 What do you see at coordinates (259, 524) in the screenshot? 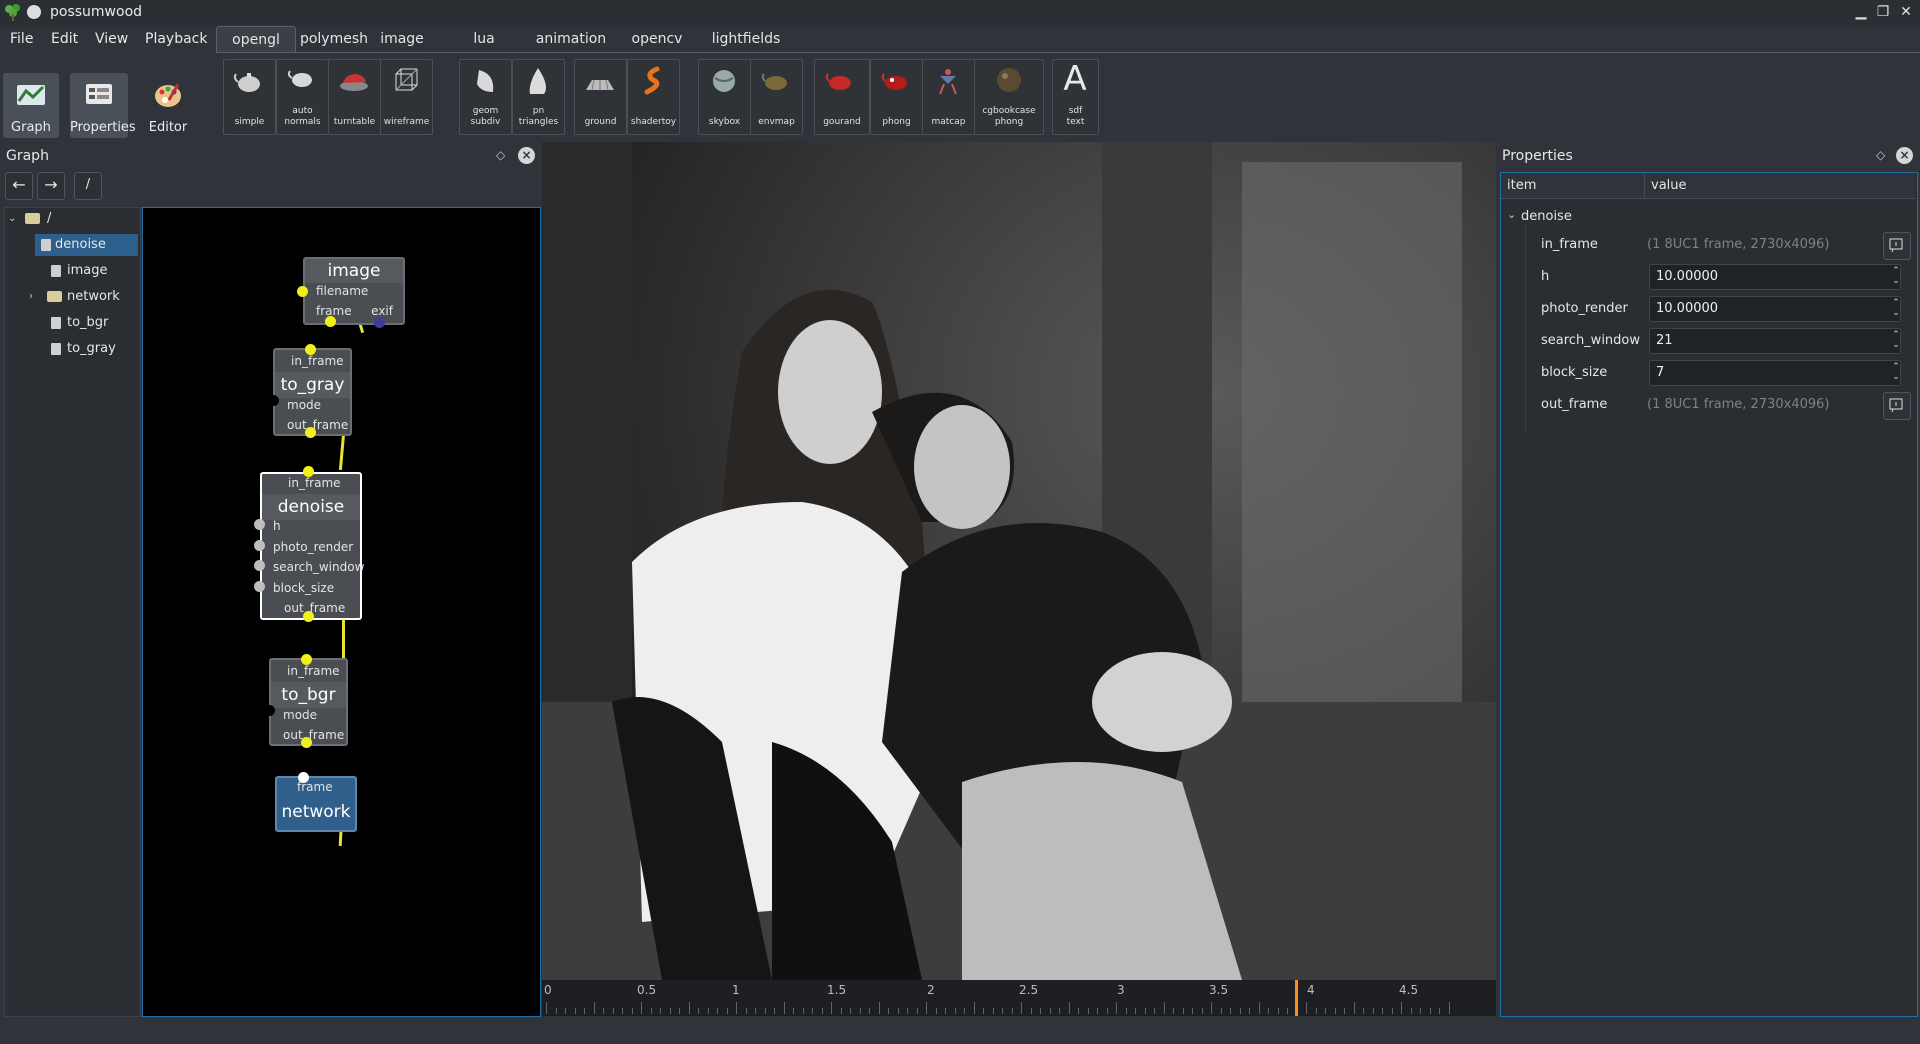
I see `port-h` at bounding box center [259, 524].